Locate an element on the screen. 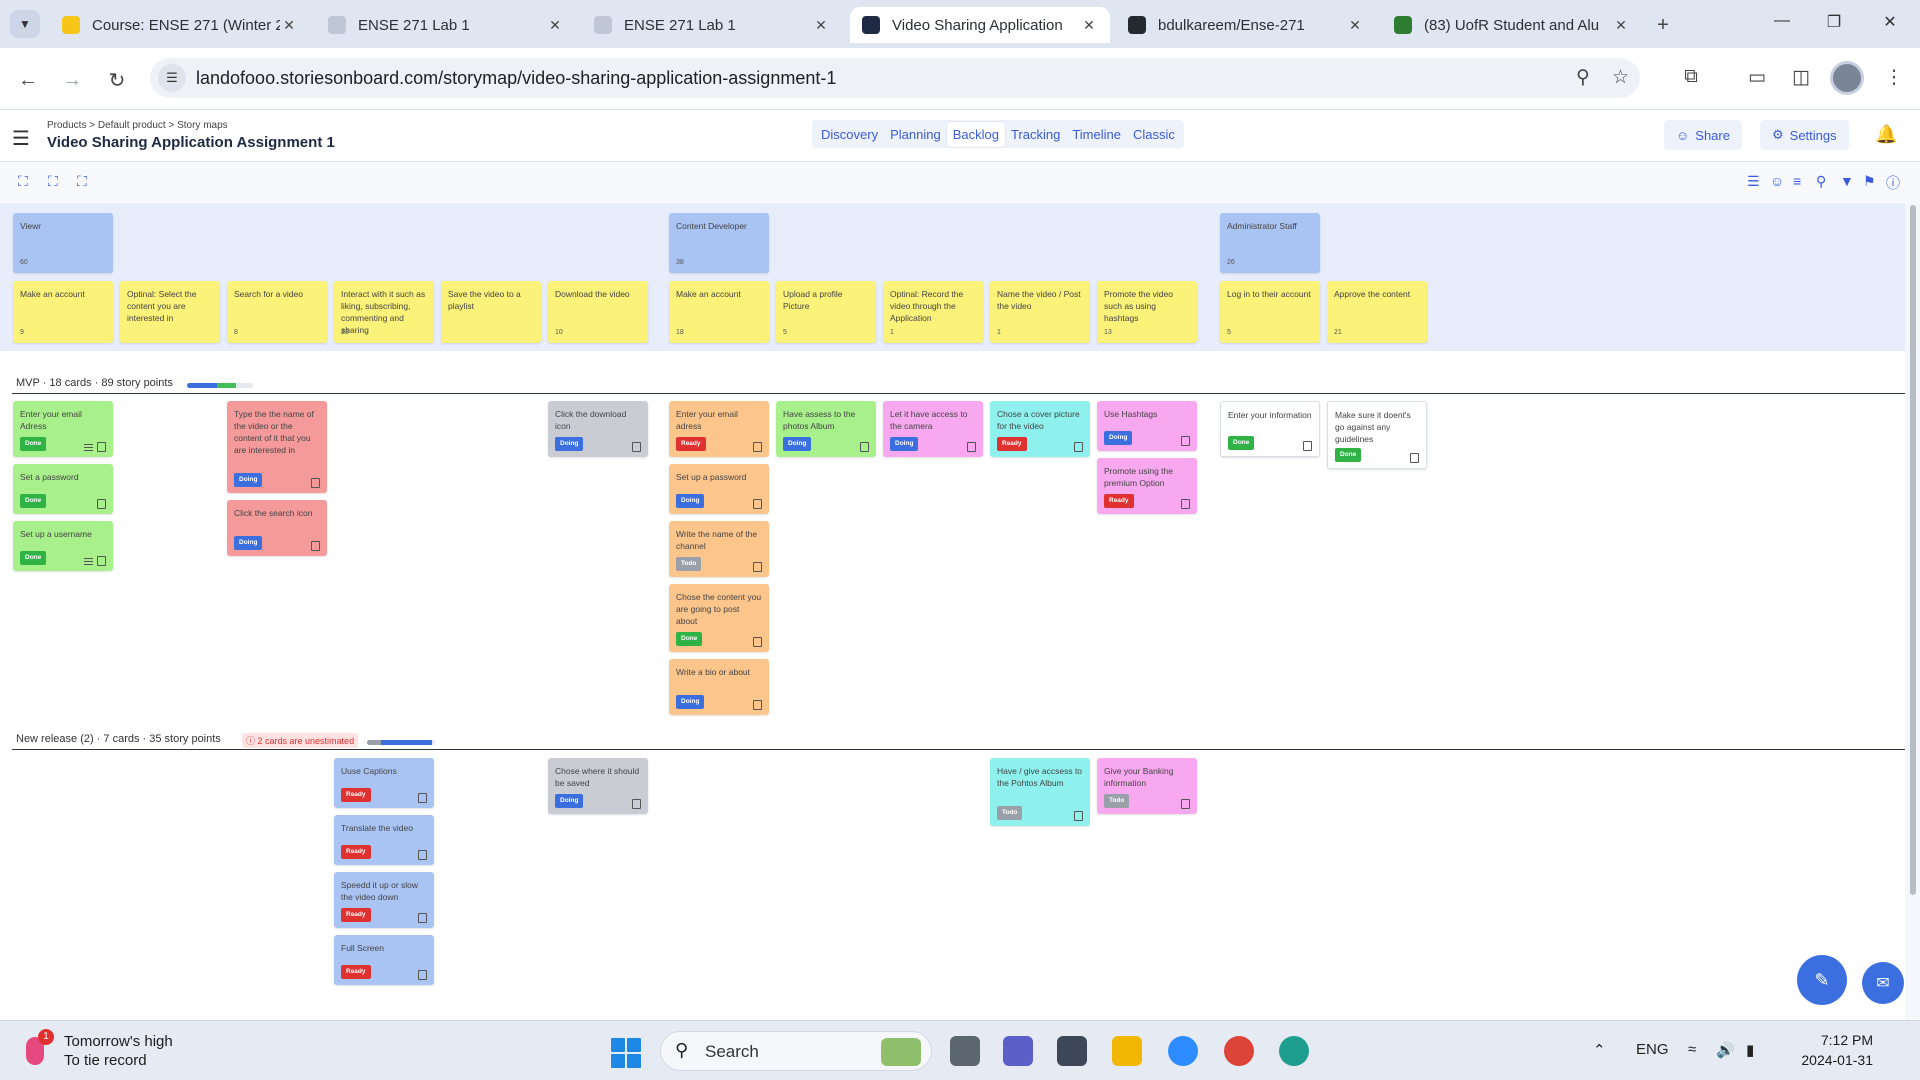  story-card: Set a password Done is located at coordinates (63, 489).